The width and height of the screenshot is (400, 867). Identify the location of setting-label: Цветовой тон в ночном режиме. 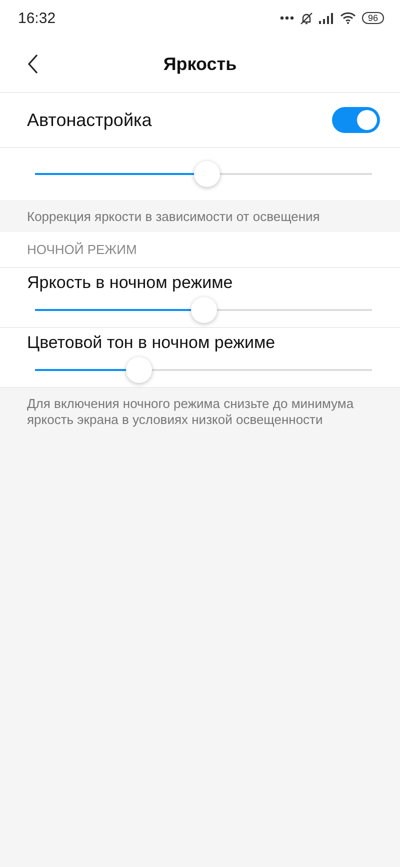
(151, 343).